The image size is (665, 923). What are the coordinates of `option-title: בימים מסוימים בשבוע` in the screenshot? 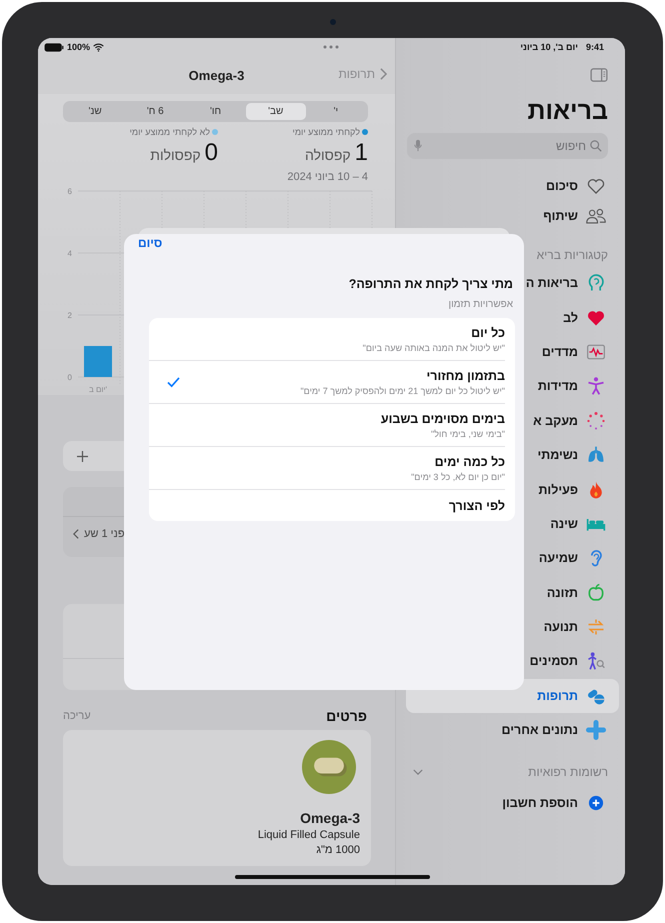 It's located at (442, 419).